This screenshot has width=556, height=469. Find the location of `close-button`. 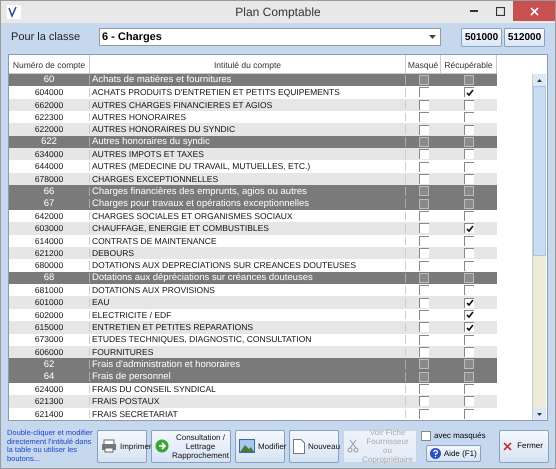

close-button is located at coordinates (534, 11).